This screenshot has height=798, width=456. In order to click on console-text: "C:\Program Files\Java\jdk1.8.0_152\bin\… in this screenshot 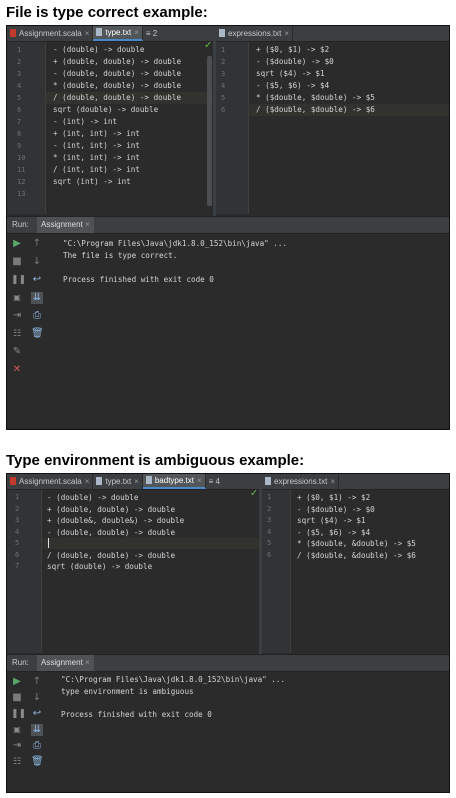, I will do `click(173, 697)`.